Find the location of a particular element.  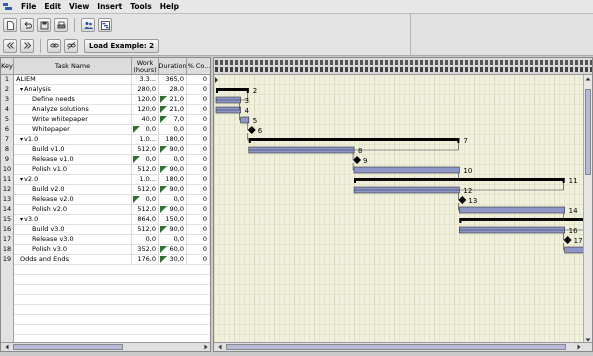

table-row: 5 Write whitepaper 40,0 7,0 0 is located at coordinates (105, 120).